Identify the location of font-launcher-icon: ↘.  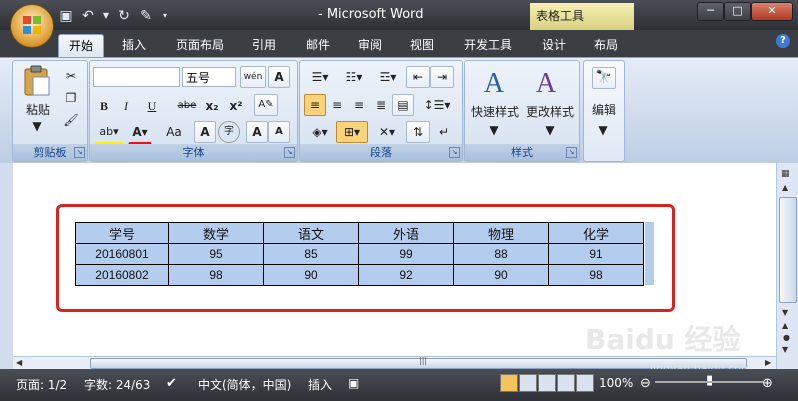
(289, 152).